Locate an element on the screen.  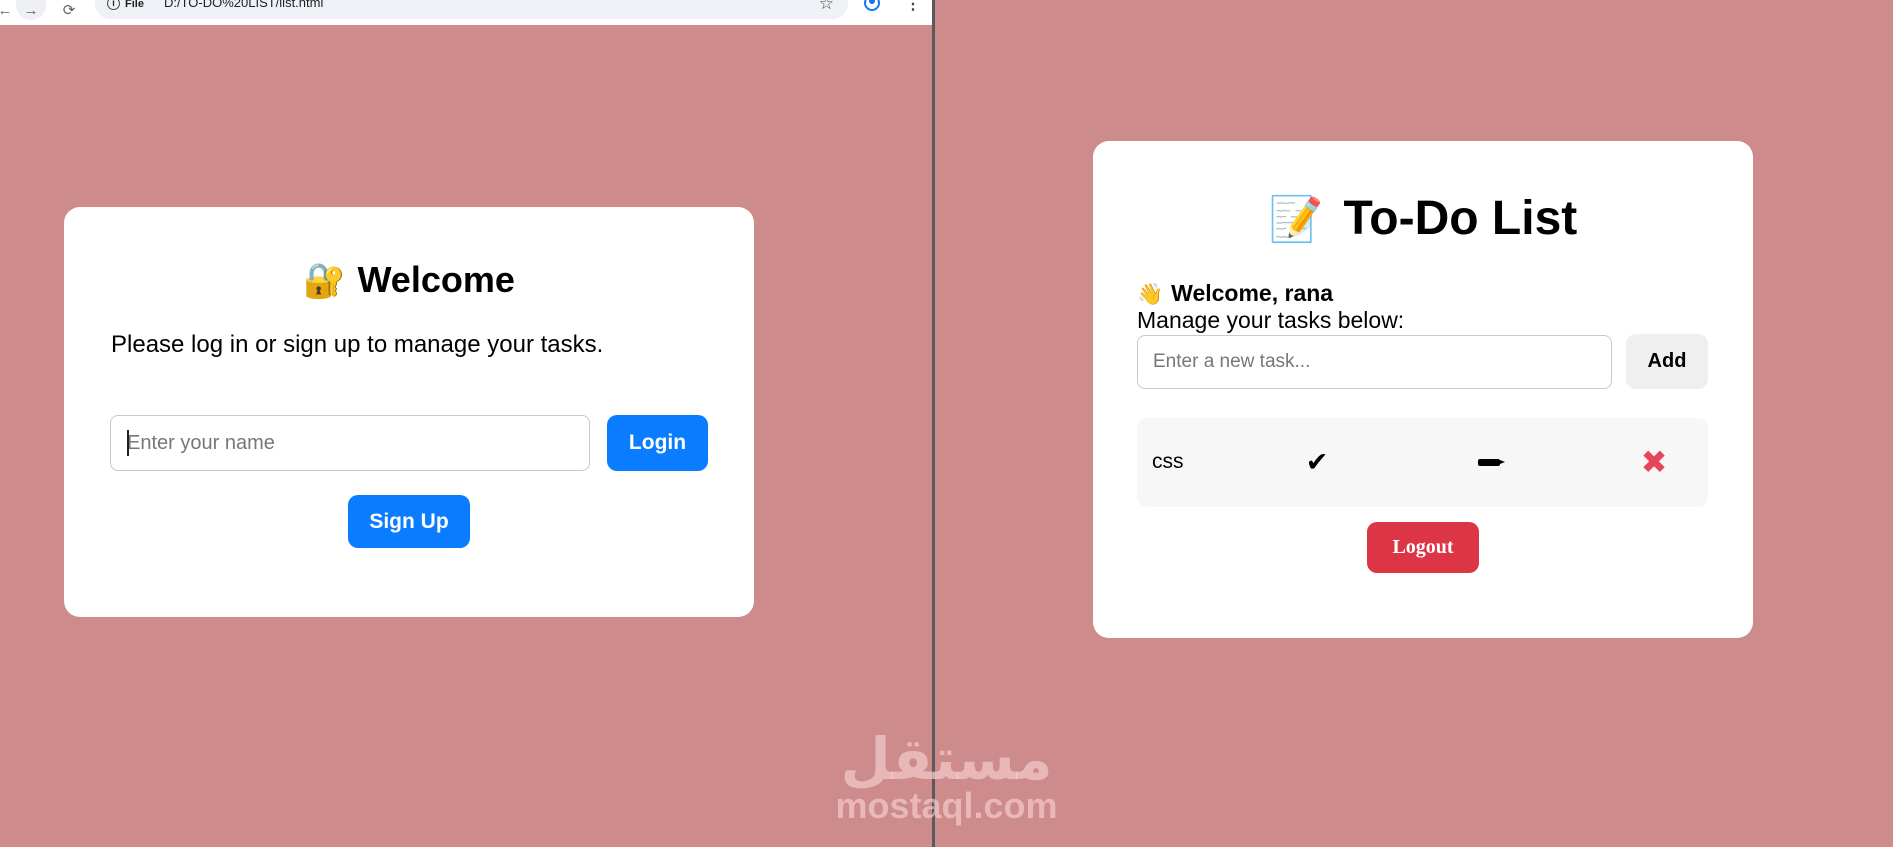
complete-task-button: ✔ is located at coordinates (1317, 462).